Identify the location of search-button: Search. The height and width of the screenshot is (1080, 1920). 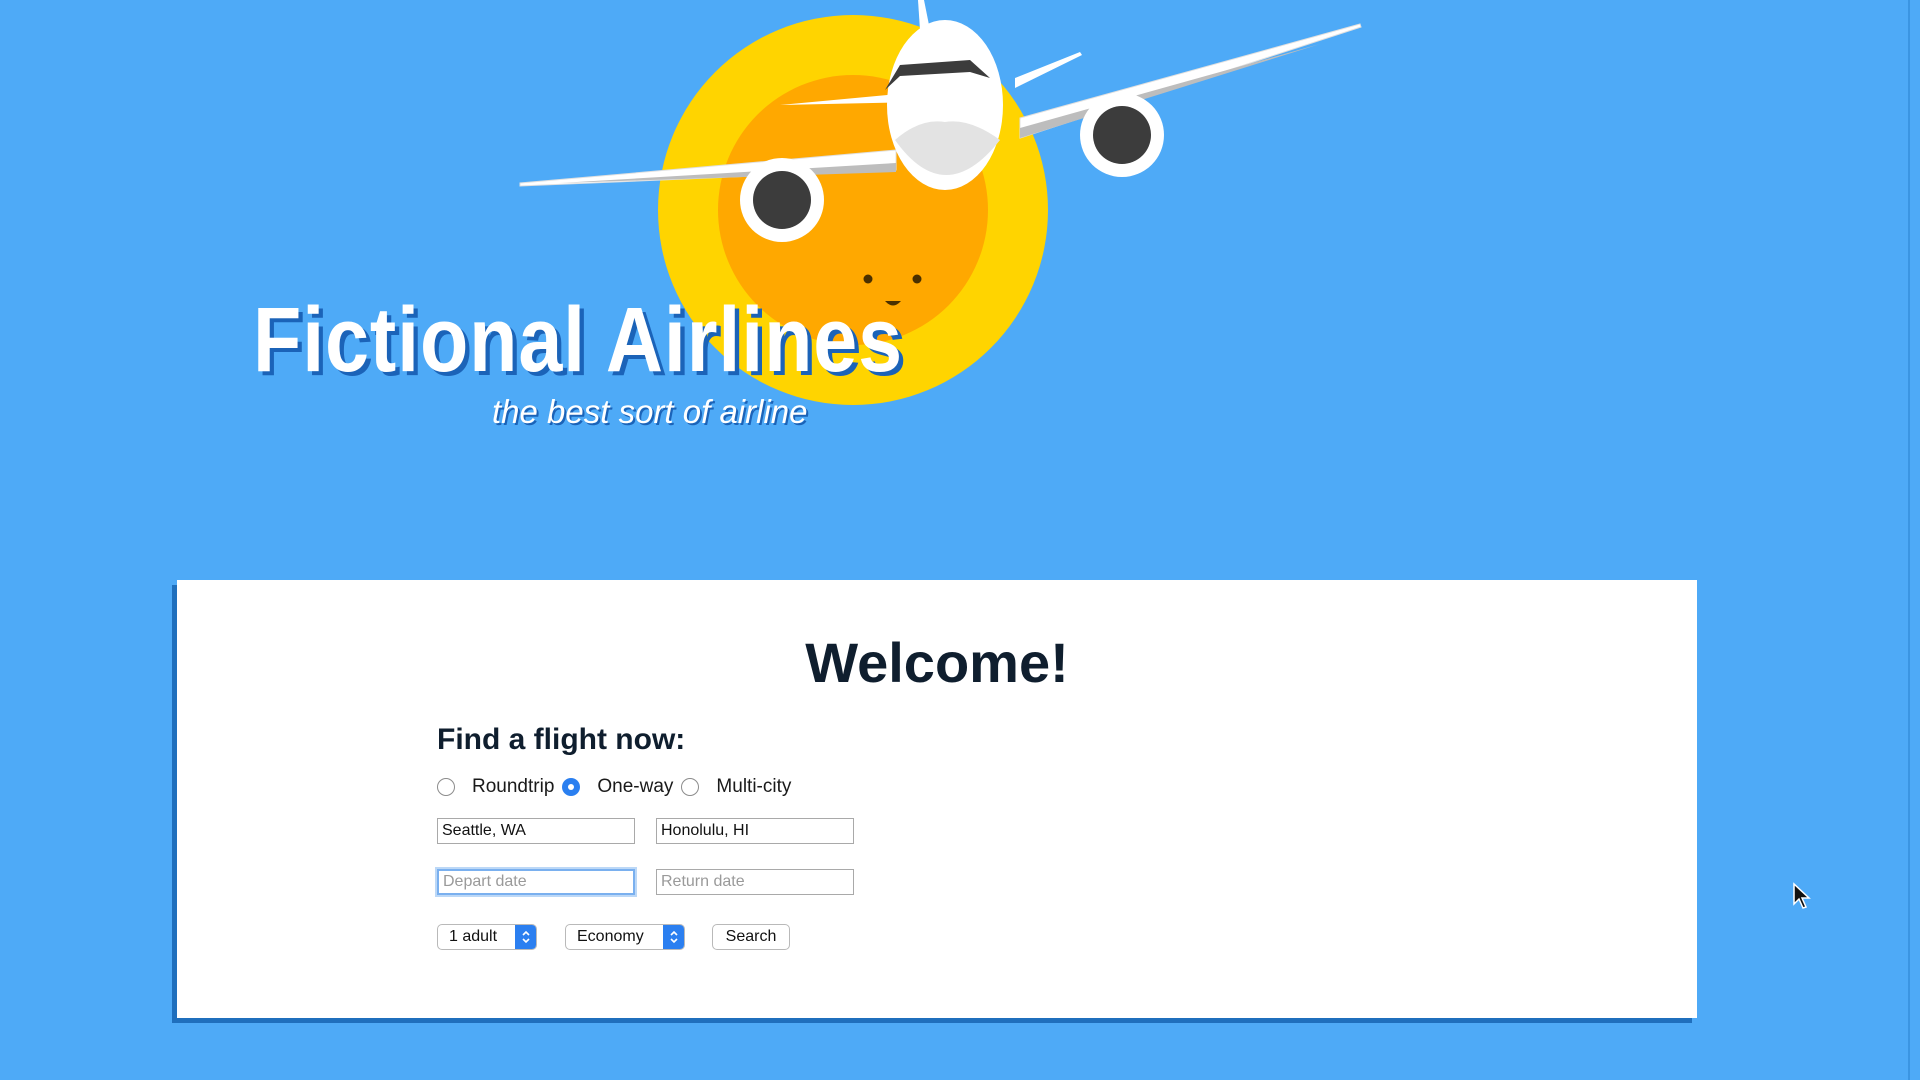
(751, 937).